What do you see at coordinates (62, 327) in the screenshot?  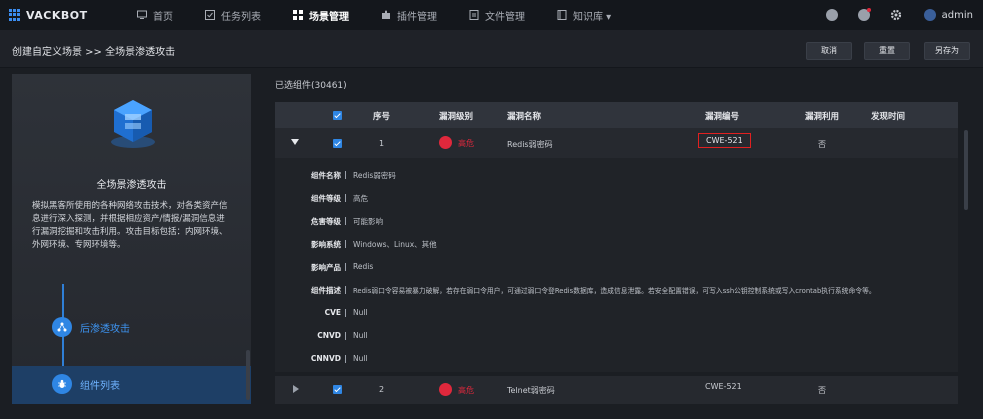 I see `network-icon` at bounding box center [62, 327].